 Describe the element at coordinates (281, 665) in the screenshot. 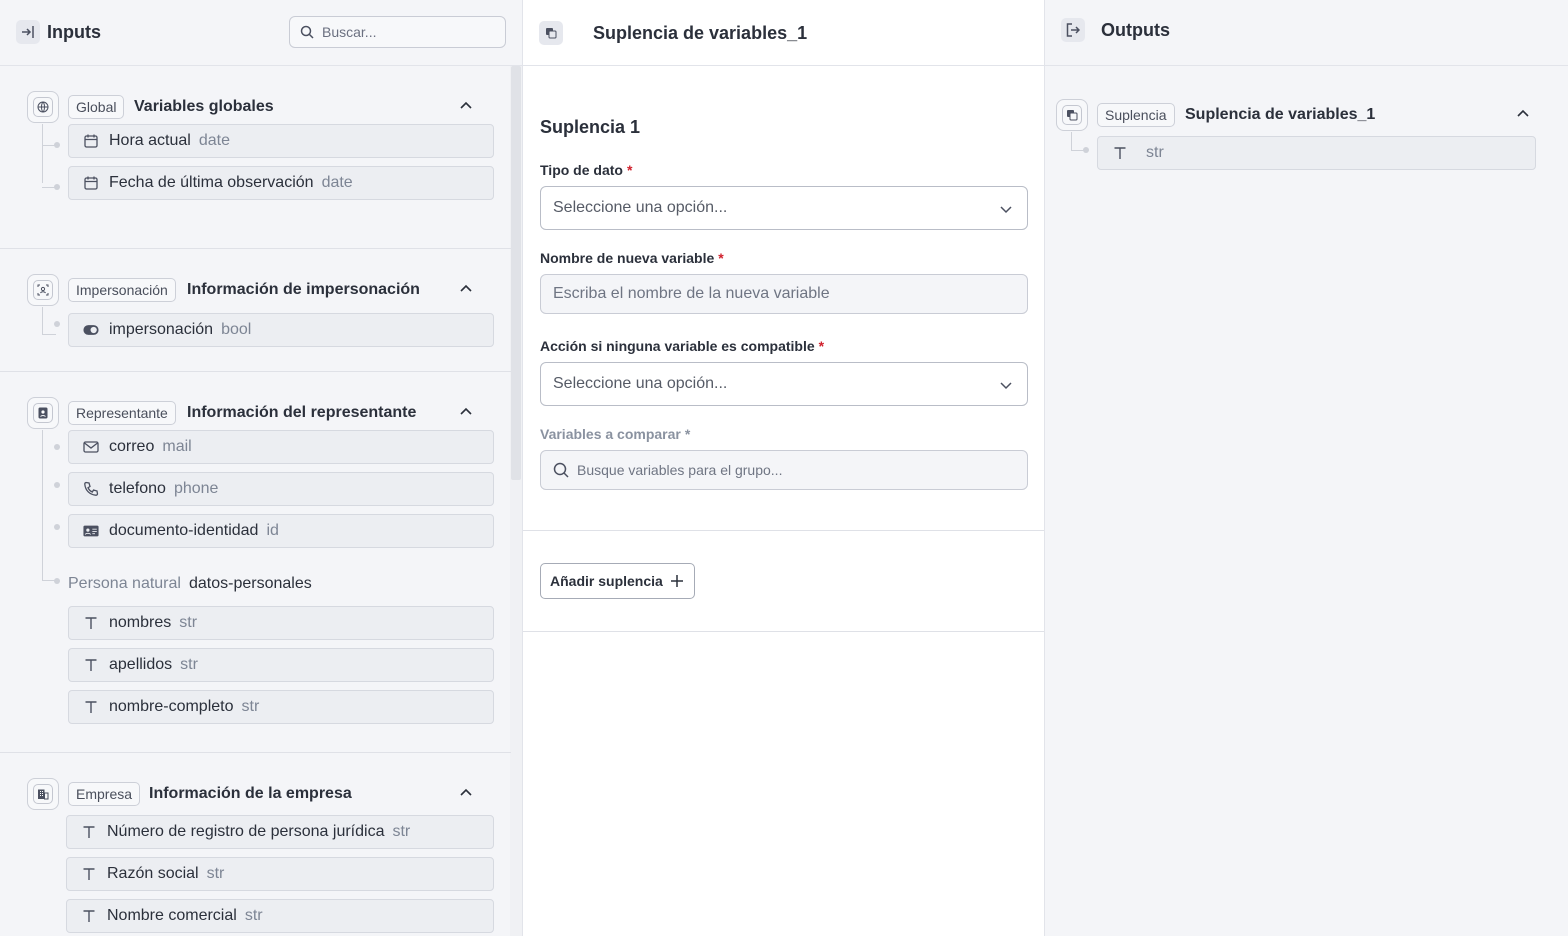

I see `variable-item: apellidos str` at that location.